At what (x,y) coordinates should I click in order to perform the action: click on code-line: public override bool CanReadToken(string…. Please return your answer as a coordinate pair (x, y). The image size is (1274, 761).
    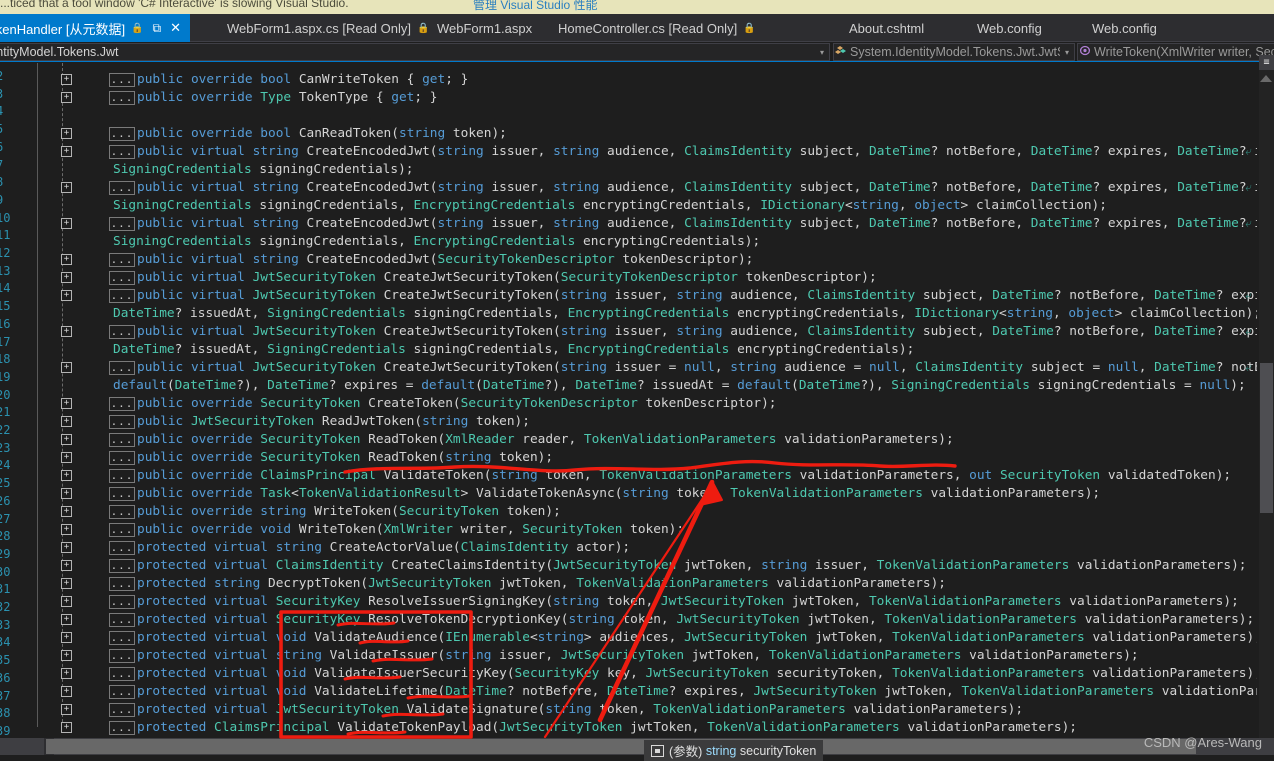
    Looking at the image, I should click on (322, 134).